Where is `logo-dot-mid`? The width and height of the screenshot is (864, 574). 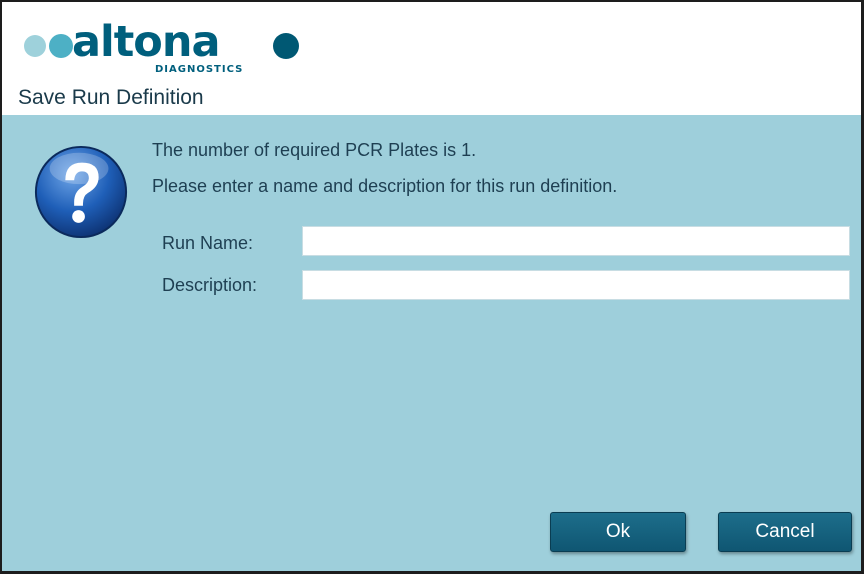 logo-dot-mid is located at coordinates (61, 46).